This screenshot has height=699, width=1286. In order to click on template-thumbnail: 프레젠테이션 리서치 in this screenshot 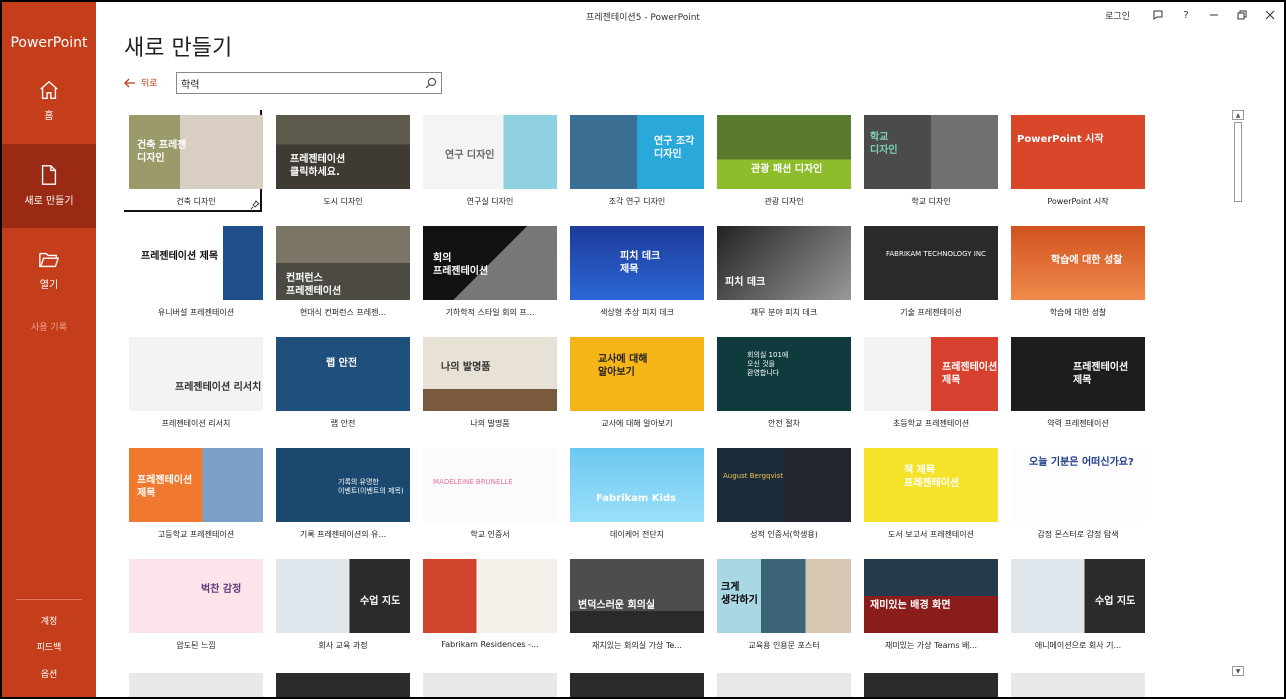, I will do `click(196, 374)`.